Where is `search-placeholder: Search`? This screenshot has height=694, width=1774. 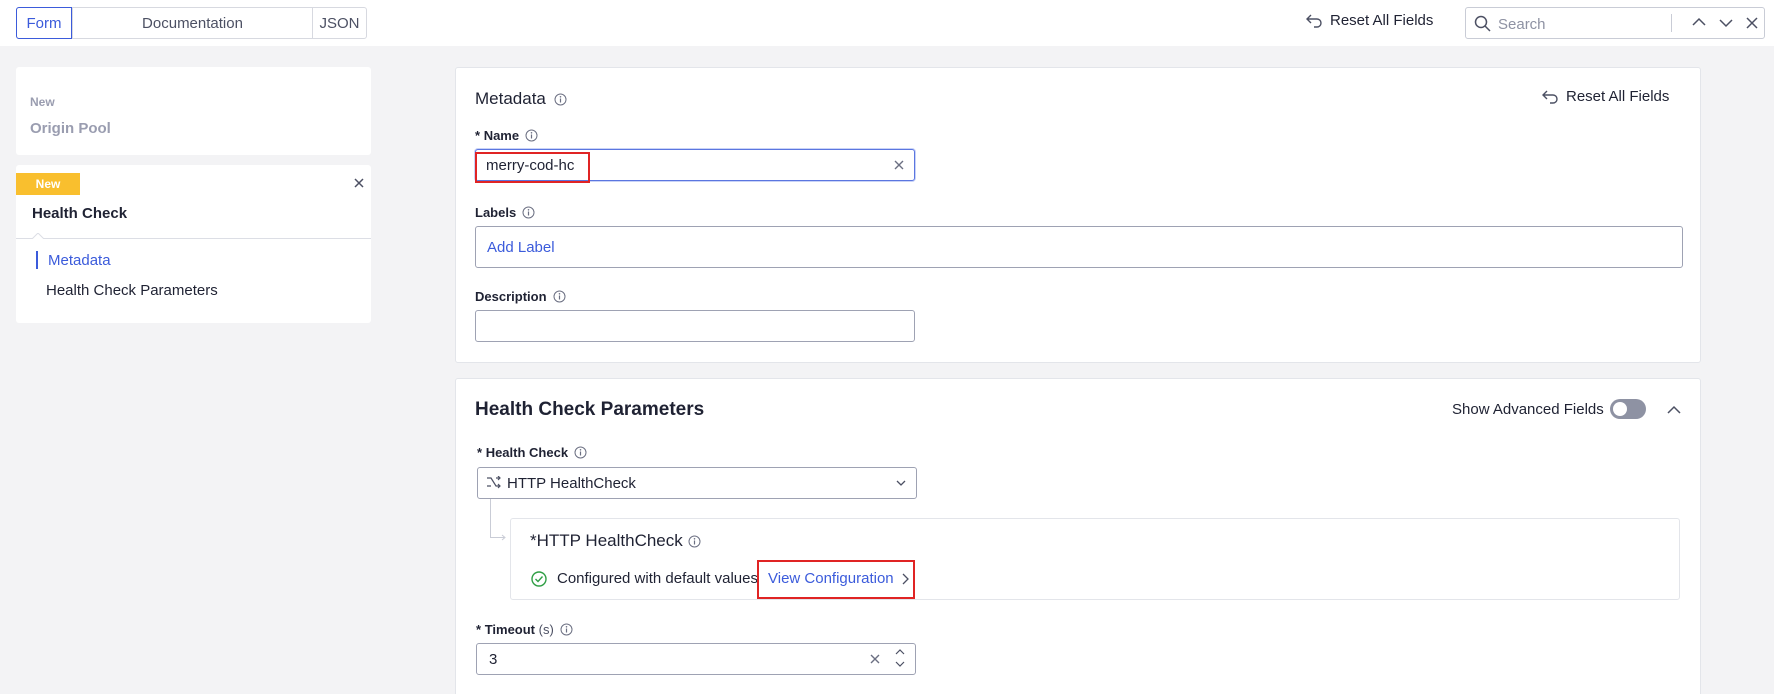
search-placeholder: Search is located at coordinates (1522, 24).